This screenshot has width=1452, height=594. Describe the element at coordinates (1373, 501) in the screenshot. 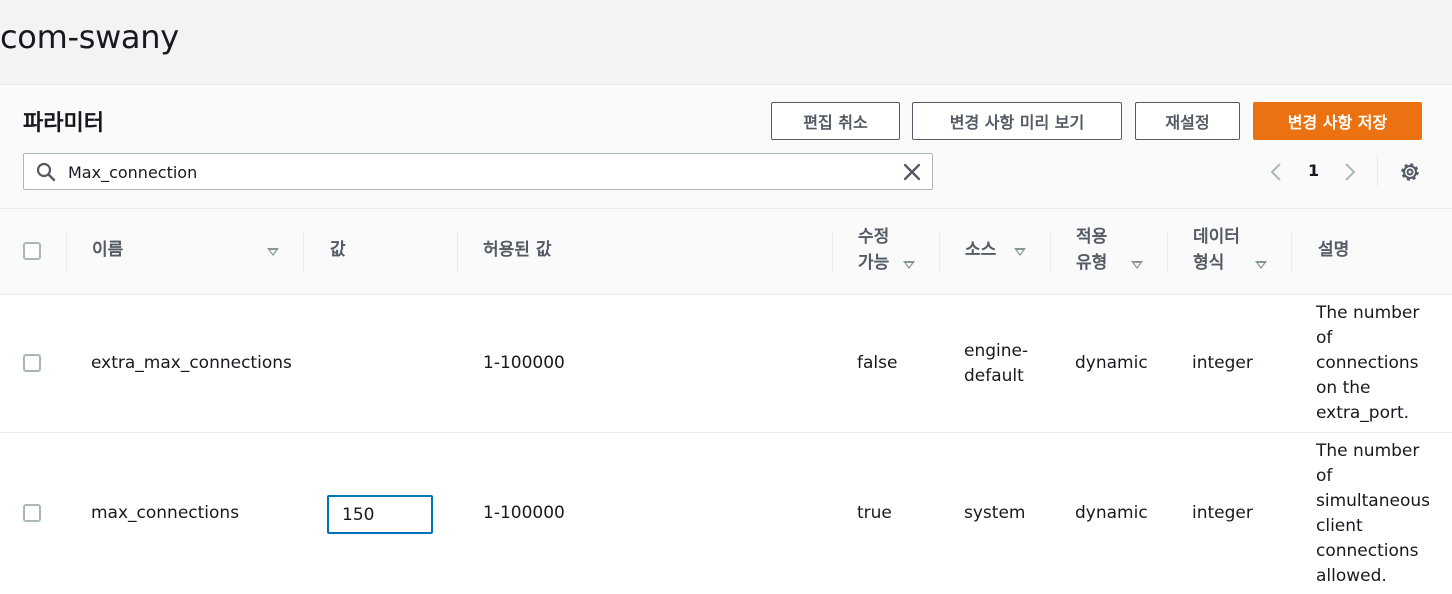

I see `description-line: simultaneous` at that location.